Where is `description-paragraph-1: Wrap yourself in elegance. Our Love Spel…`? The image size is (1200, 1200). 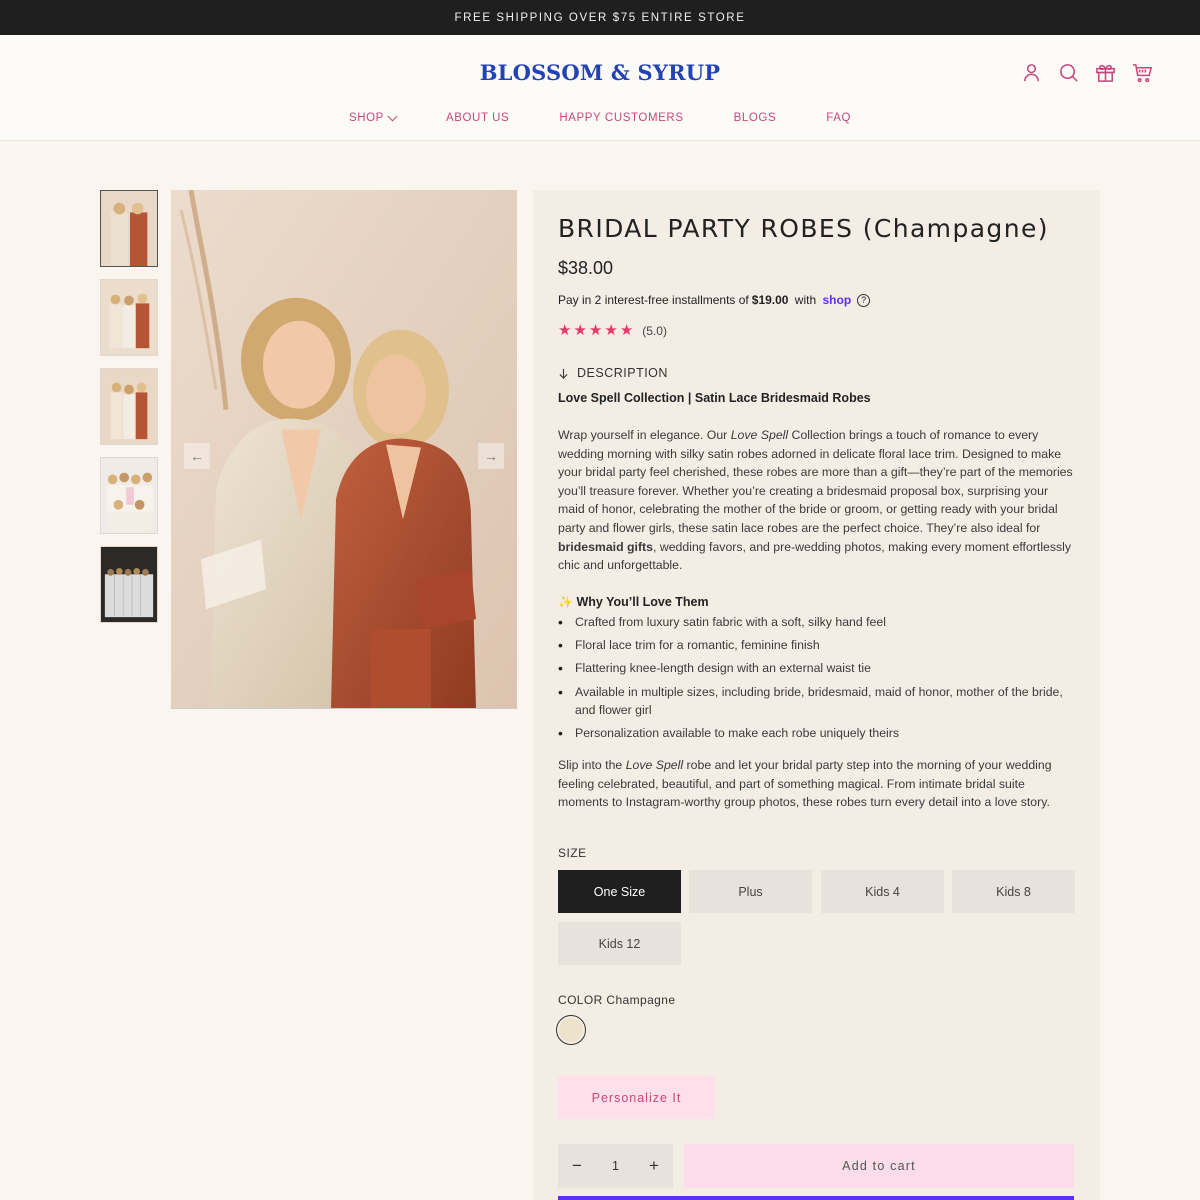
description-paragraph-1: Wrap yourself in elegance. Our Love Spel… is located at coordinates (815, 500).